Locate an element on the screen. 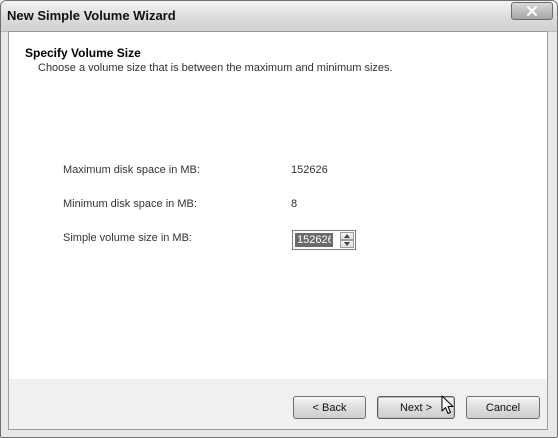 This screenshot has height=438, width=558. spin-up-button is located at coordinates (347, 236).